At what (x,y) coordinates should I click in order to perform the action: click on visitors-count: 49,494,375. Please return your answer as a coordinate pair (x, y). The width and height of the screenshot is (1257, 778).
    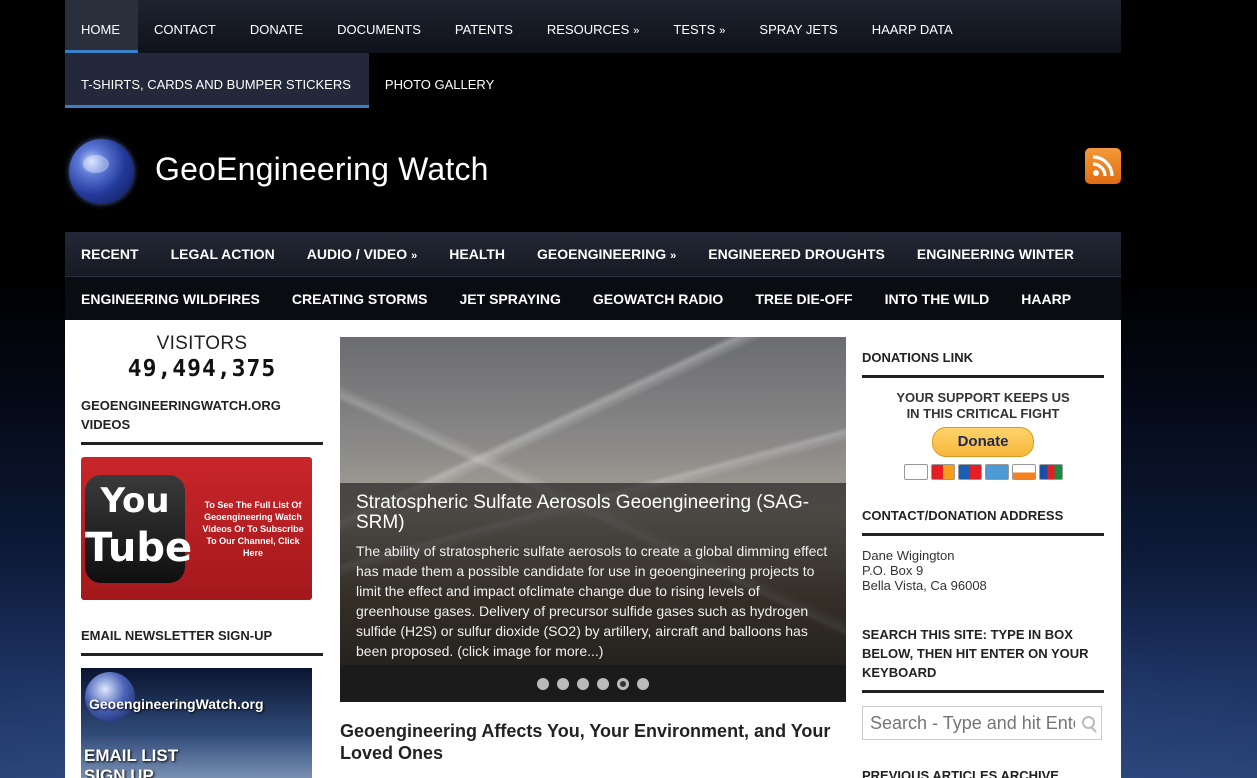
    Looking at the image, I should click on (202, 369).